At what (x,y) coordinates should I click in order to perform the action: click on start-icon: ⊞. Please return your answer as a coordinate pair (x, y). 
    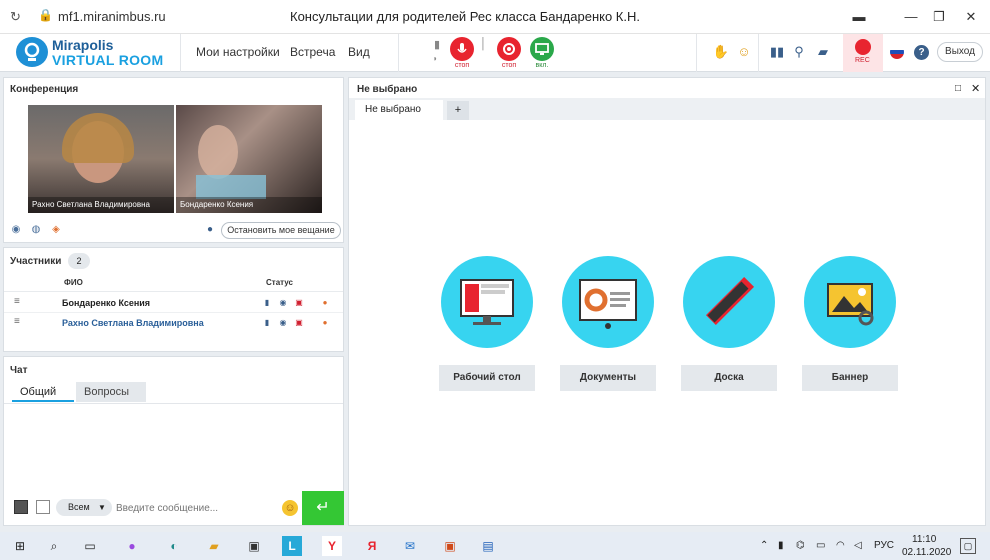
    Looking at the image, I should click on (20, 546).